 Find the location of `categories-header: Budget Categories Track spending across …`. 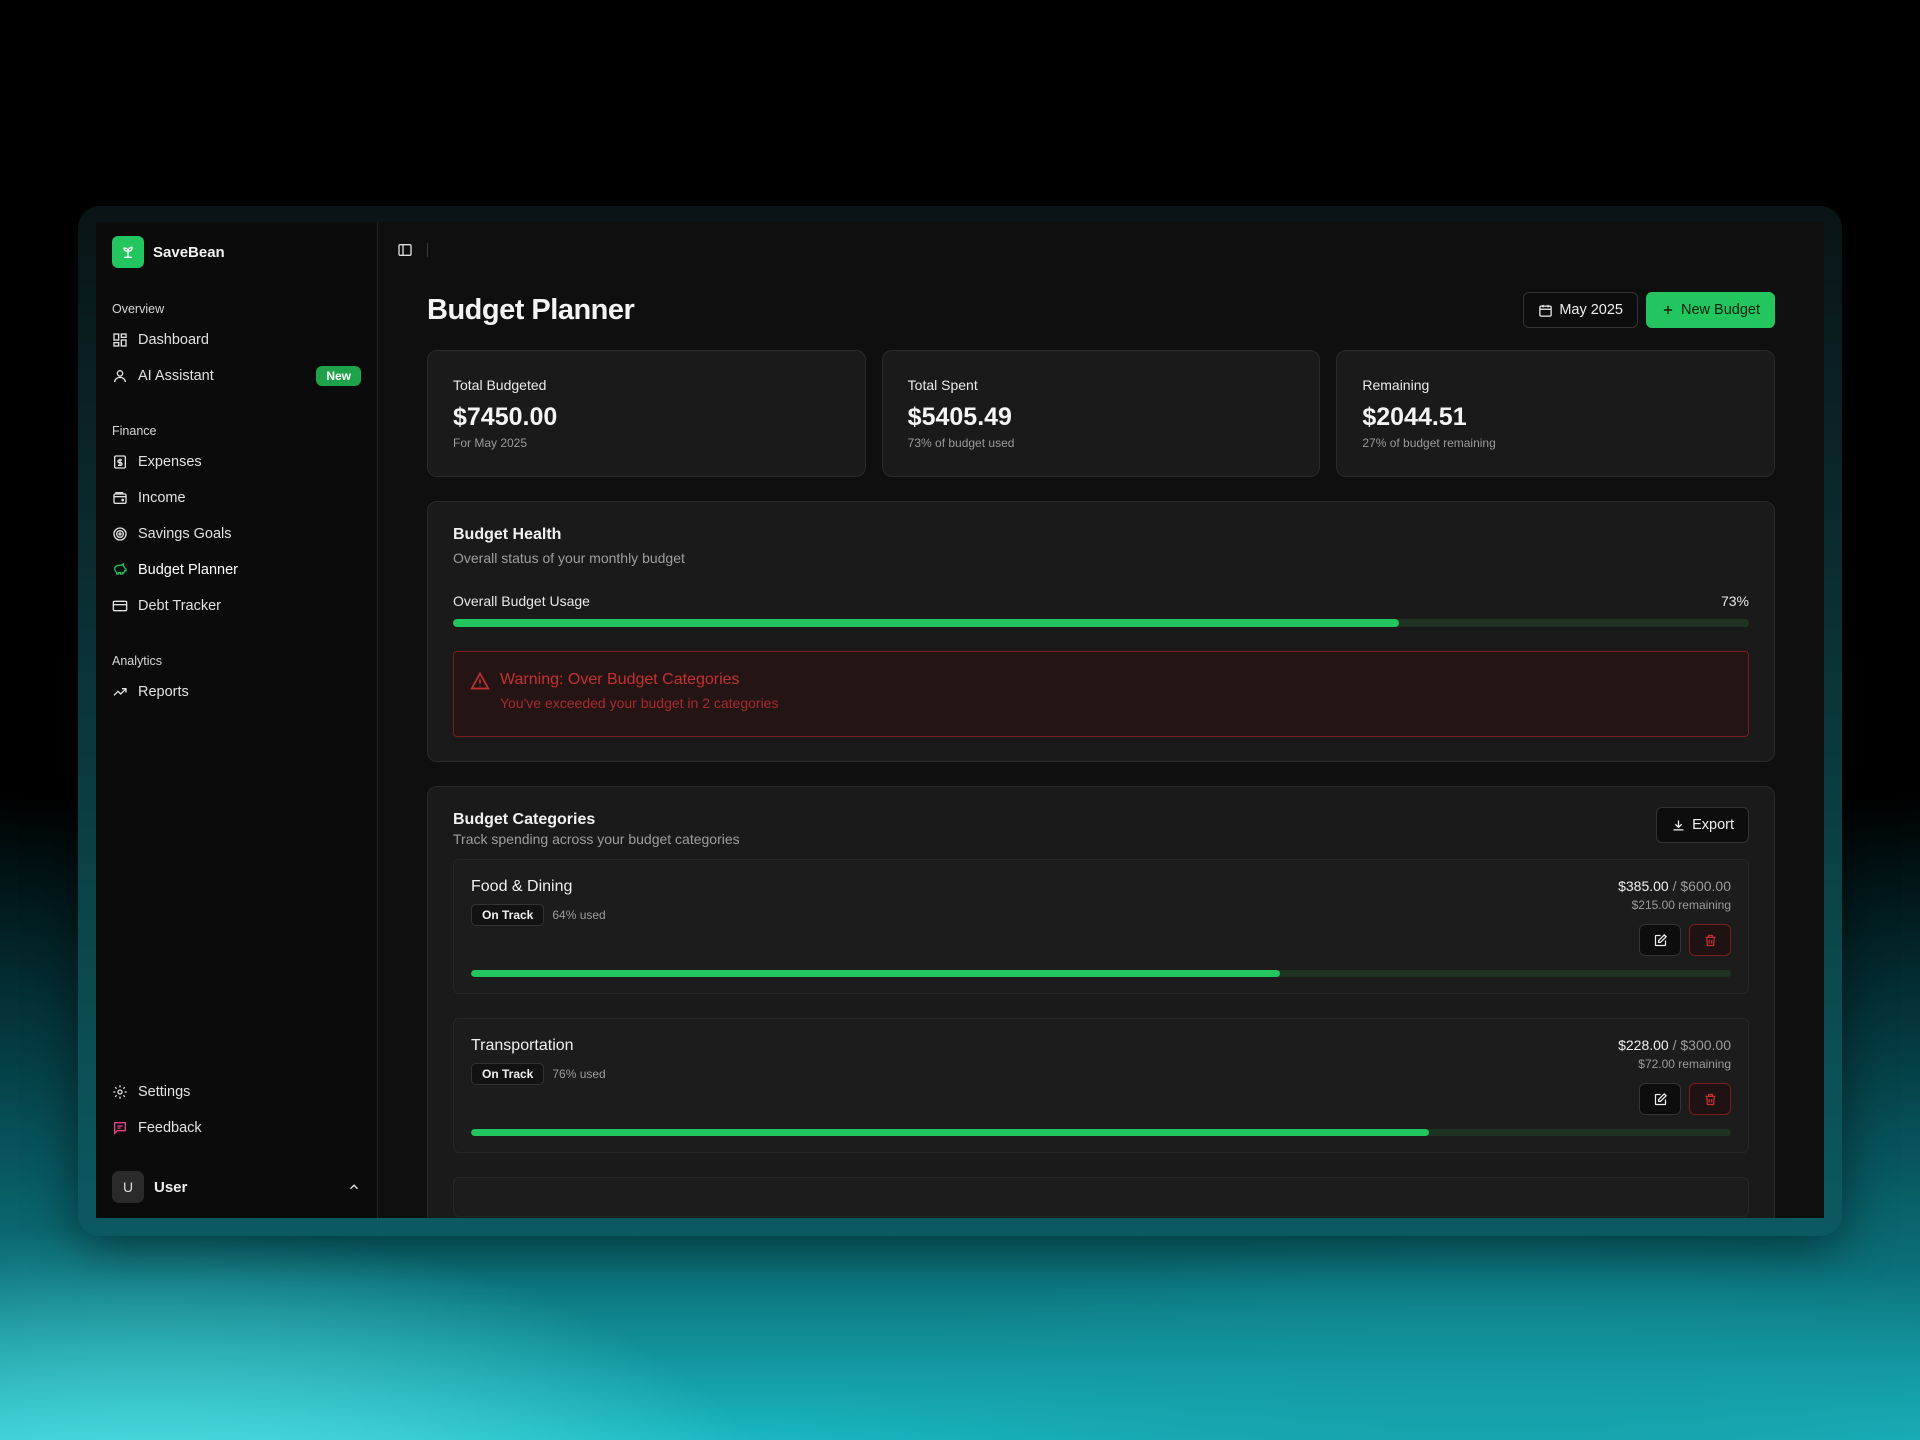

categories-header: Budget Categories Track spending across … is located at coordinates (1101, 827).